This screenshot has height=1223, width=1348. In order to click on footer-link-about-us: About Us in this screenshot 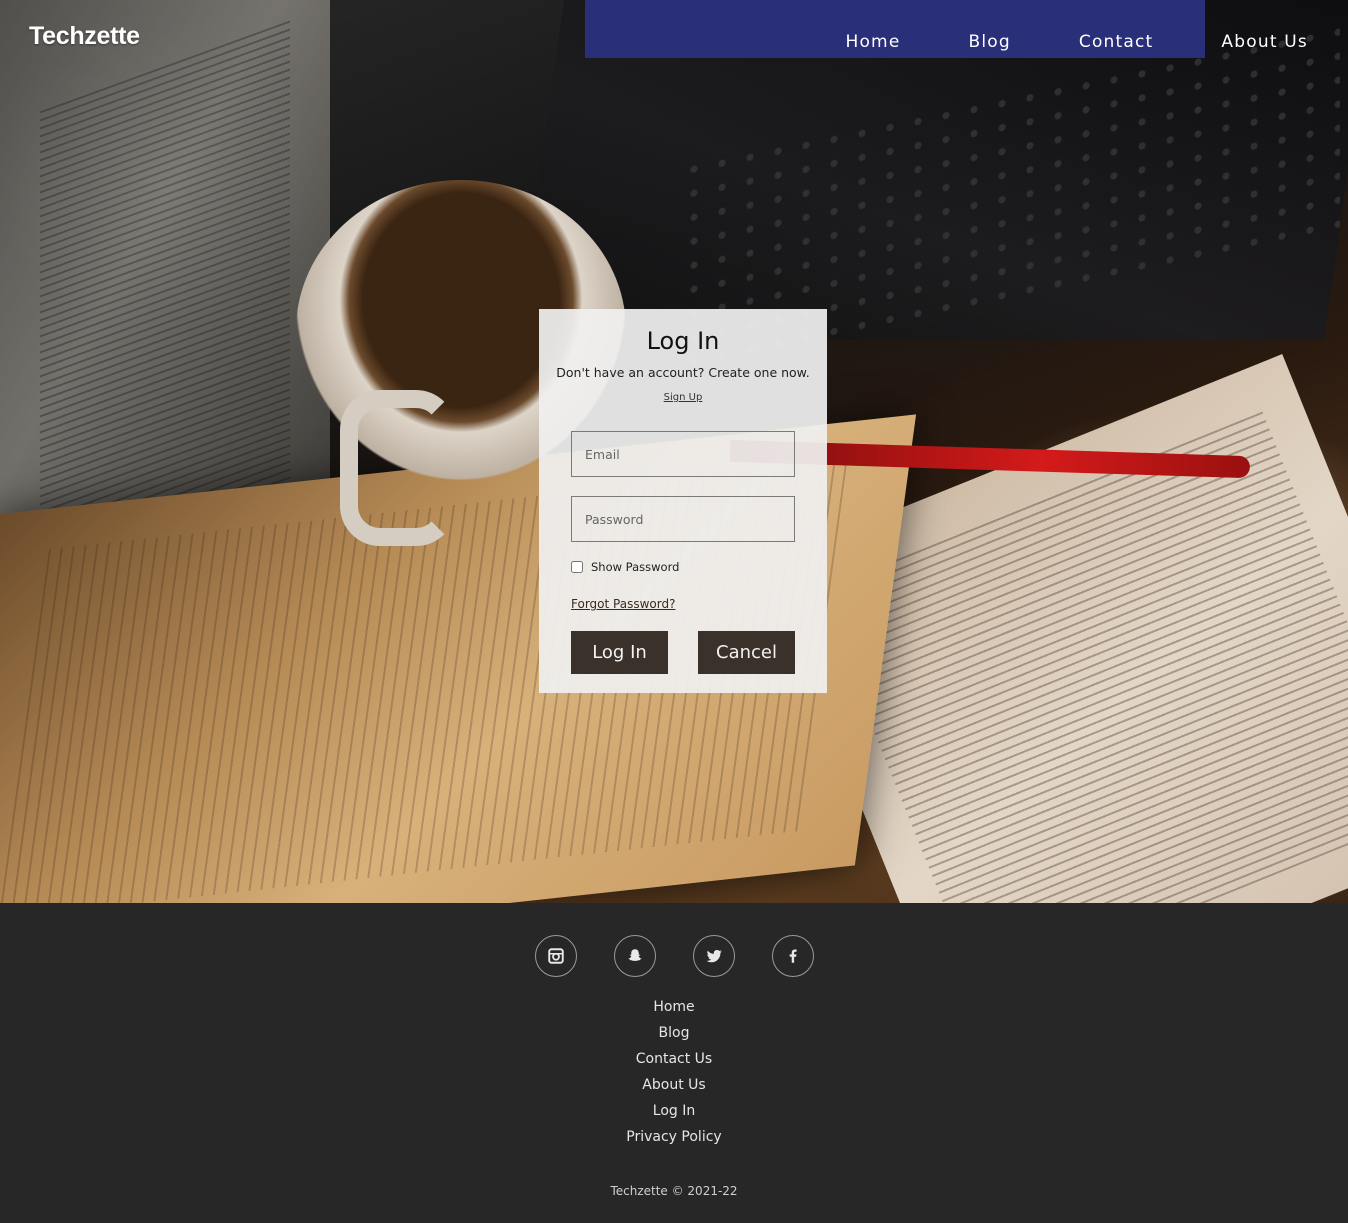, I will do `click(674, 1085)`.